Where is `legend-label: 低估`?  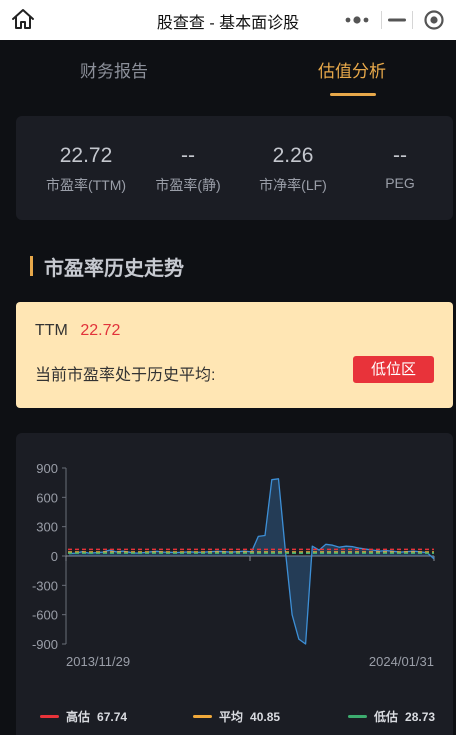
legend-label: 低估 is located at coordinates (386, 717).